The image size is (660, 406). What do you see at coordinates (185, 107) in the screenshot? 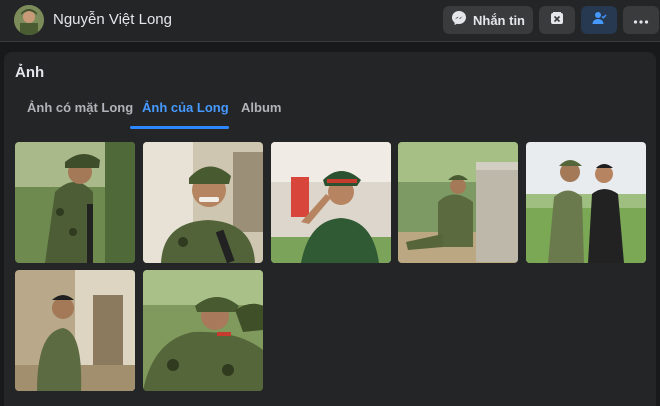
I see `tab-photos-by-long: Ảnh của Long` at bounding box center [185, 107].